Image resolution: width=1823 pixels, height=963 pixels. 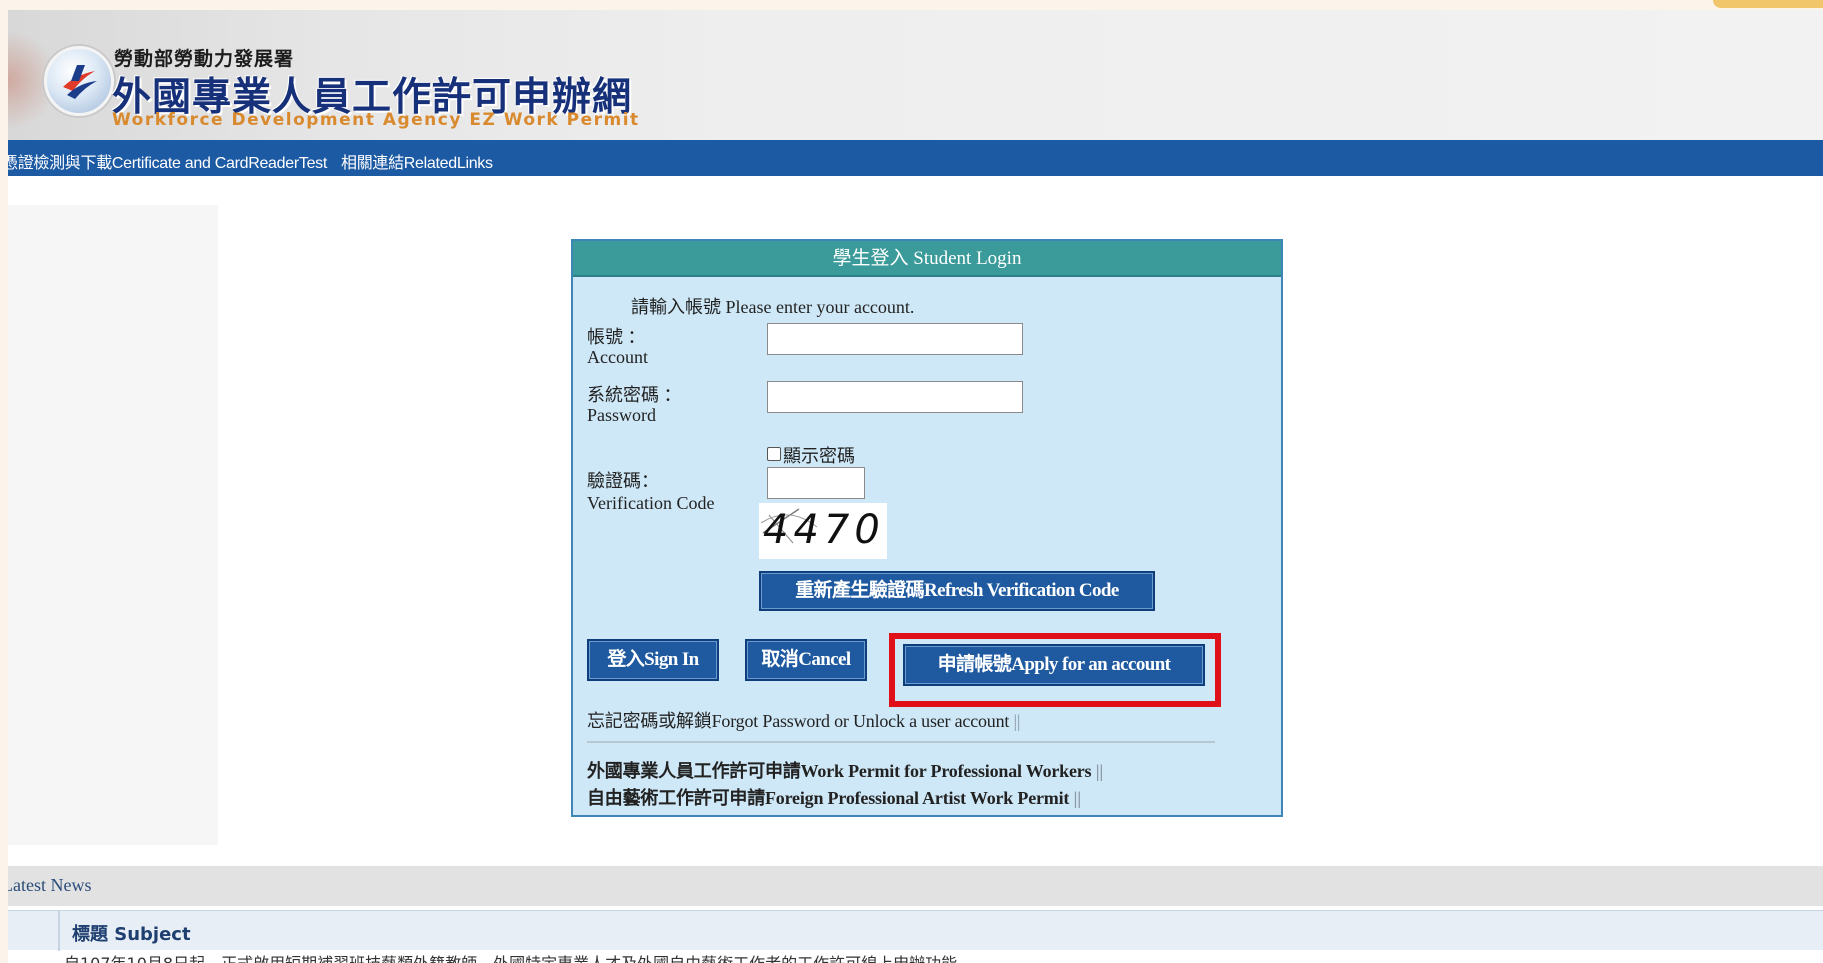 I want to click on captcha-text: 4470, so click(x=824, y=530).